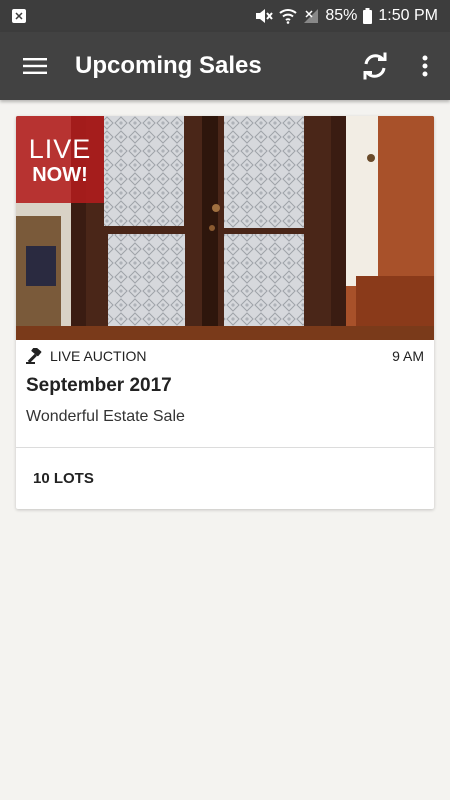  I want to click on sale-meta-row: LIVE AUCTION 9 AM, so click(225, 356).